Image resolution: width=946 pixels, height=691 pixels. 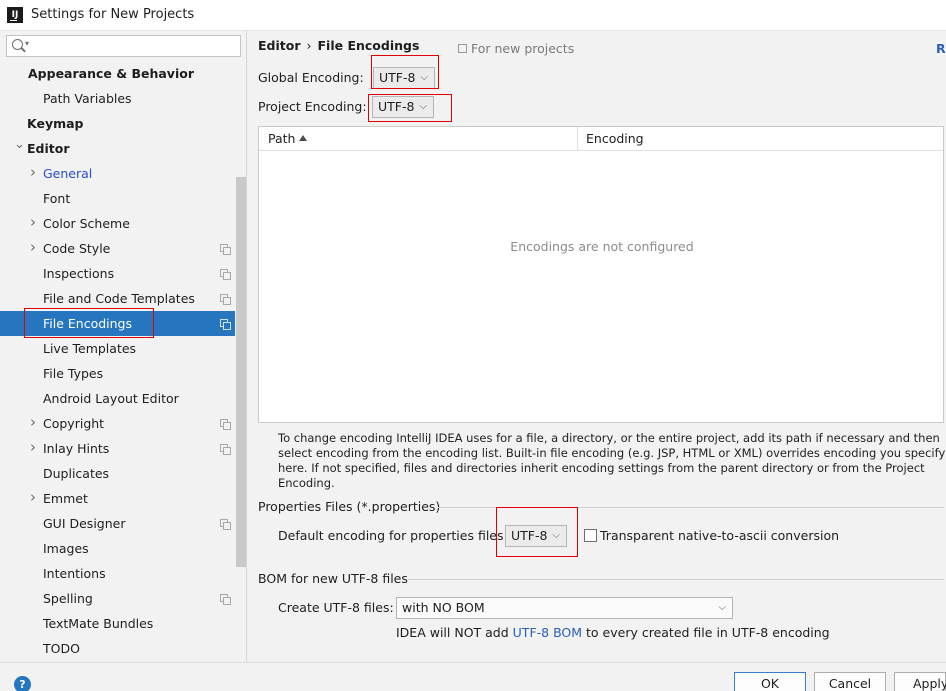 I want to click on sidebar-item-label: Path Variables, so click(x=87, y=98).